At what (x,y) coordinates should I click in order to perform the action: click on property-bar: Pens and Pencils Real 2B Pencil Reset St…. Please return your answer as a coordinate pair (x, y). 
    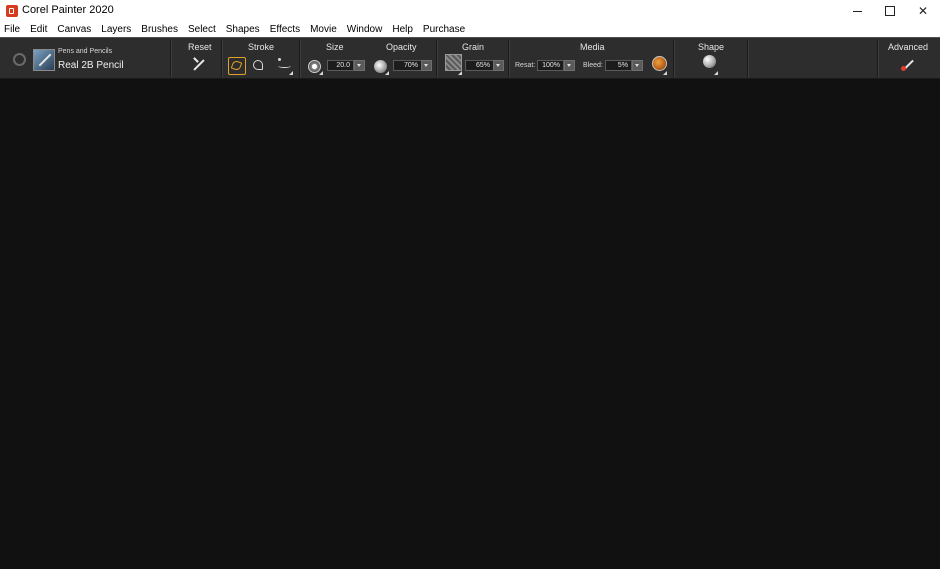
    Looking at the image, I should click on (470, 58).